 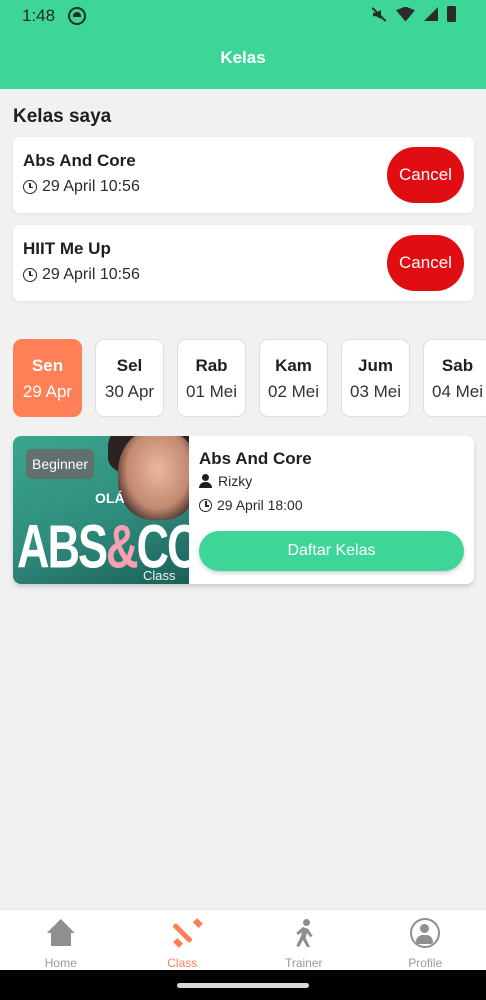 I want to click on day-date: 01 Mei, so click(x=211, y=391).